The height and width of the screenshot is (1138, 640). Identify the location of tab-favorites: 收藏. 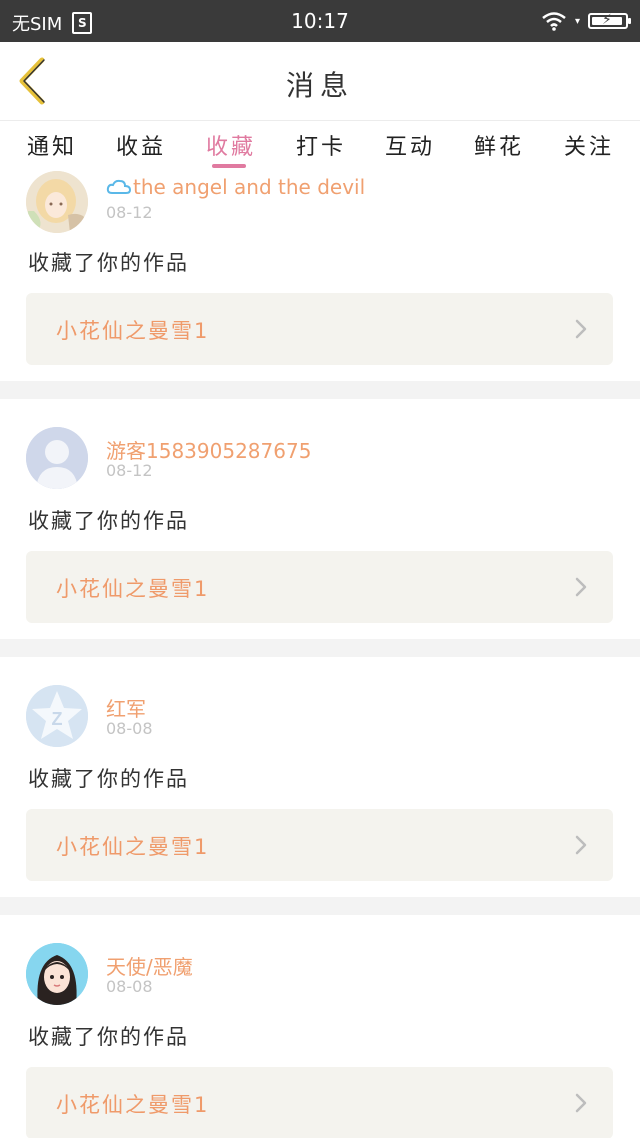
(231, 145).